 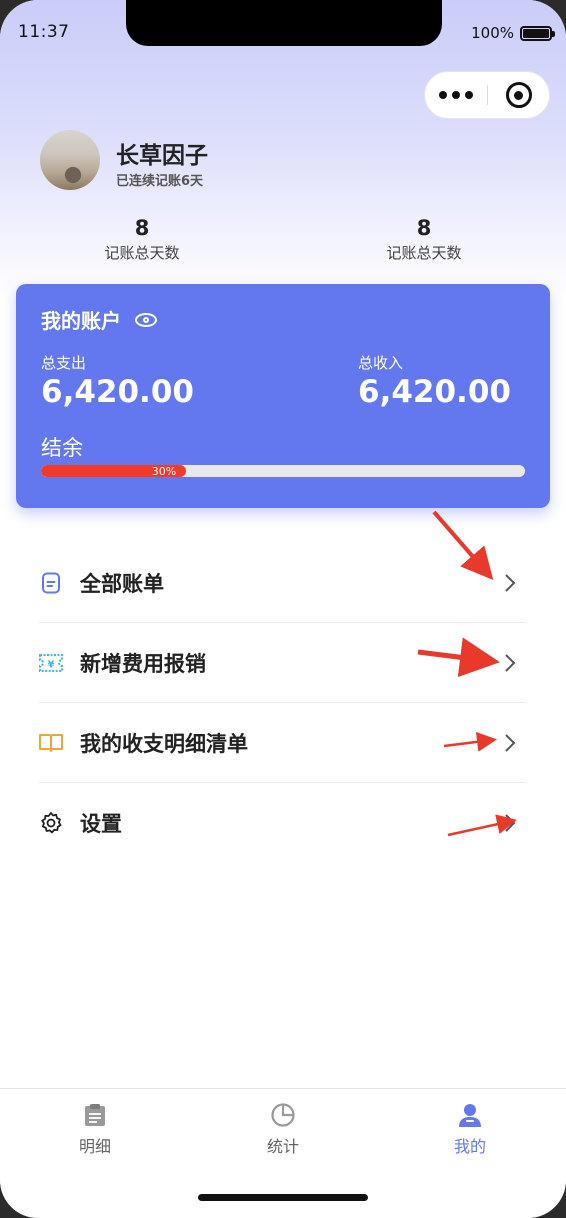 What do you see at coordinates (434, 392) in the screenshot?
I see `income-value: 6,420.00` at bounding box center [434, 392].